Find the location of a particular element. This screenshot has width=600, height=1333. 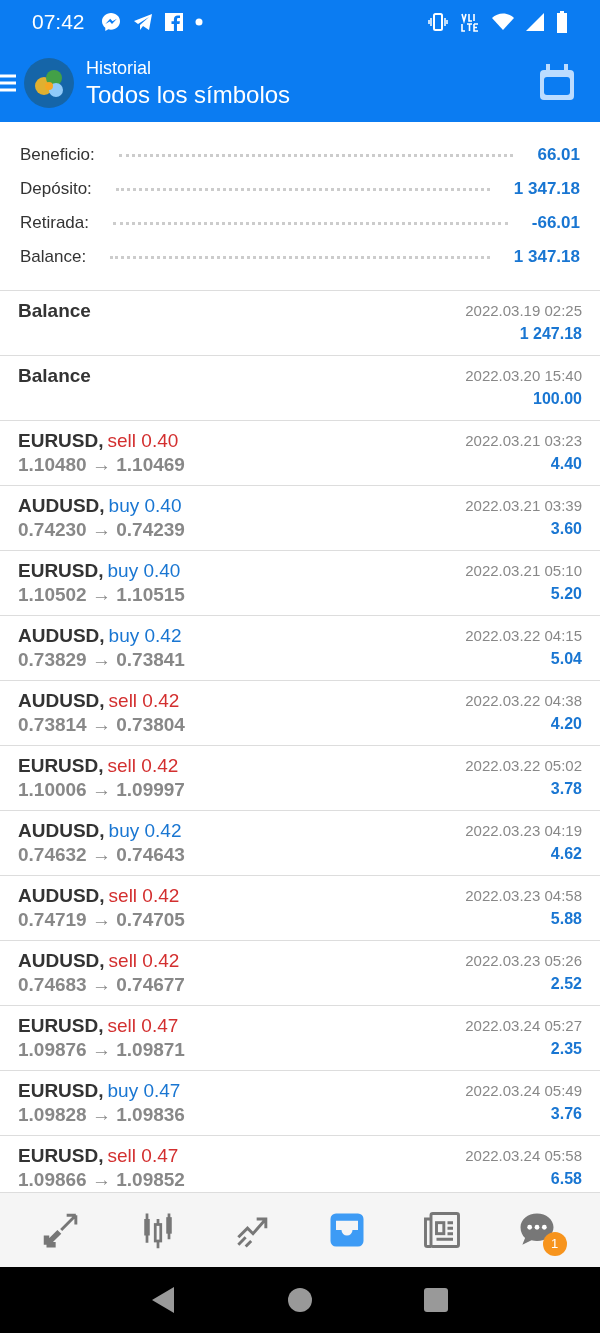

deal-profit: 5.20 is located at coordinates (566, 594).